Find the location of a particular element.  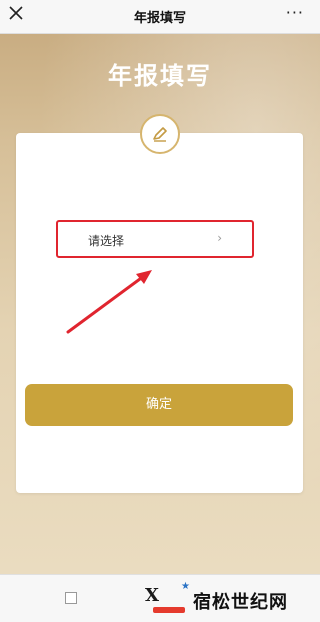

edit-badge is located at coordinates (159, 134).